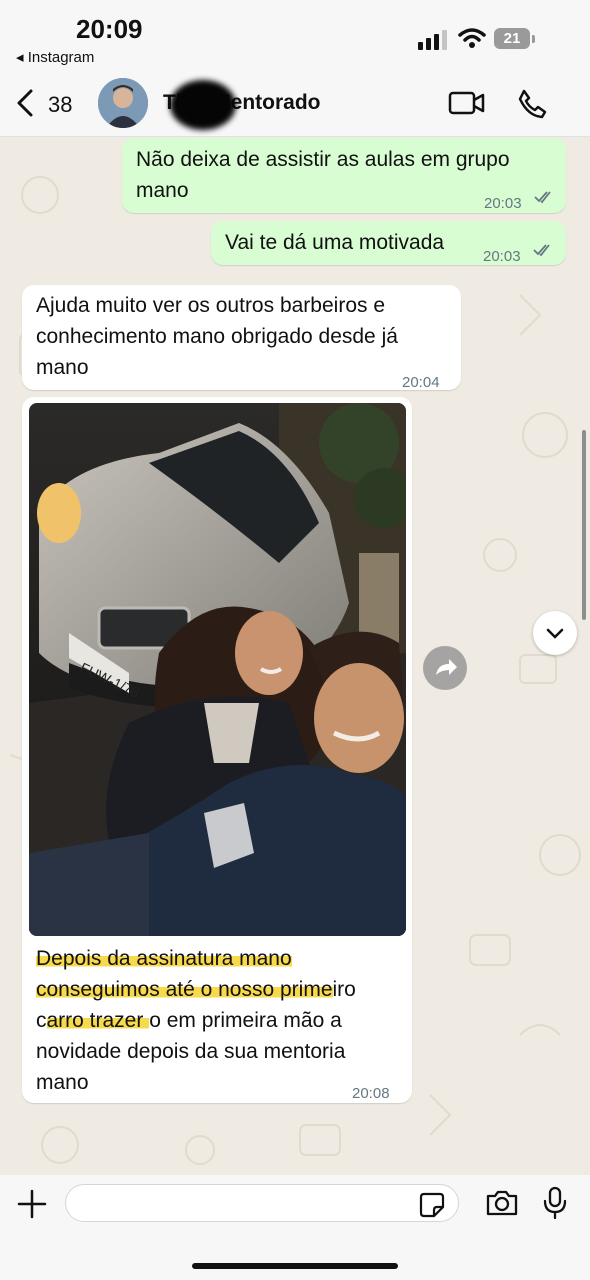  What do you see at coordinates (295, 103) in the screenshot?
I see `chat-header: 38 Th o Mentorado` at bounding box center [295, 103].